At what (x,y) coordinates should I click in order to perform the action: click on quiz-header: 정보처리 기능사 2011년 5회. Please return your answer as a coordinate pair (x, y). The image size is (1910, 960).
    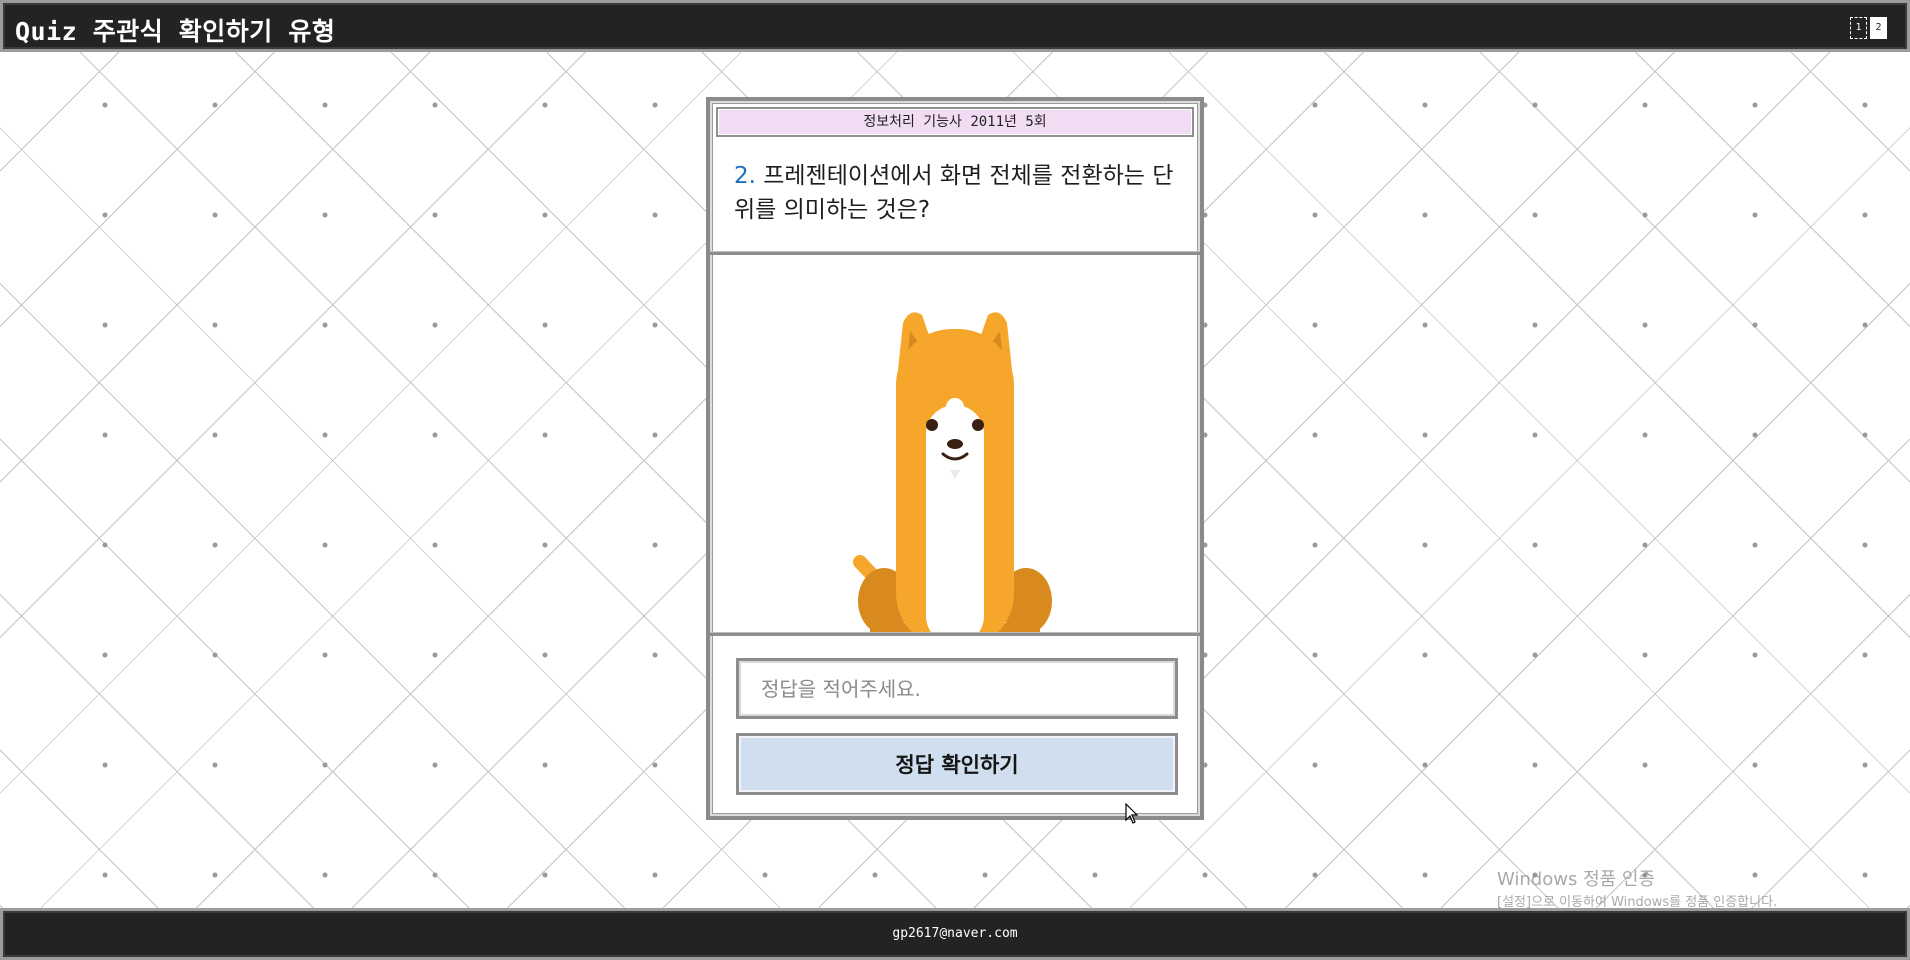
    Looking at the image, I should click on (955, 122).